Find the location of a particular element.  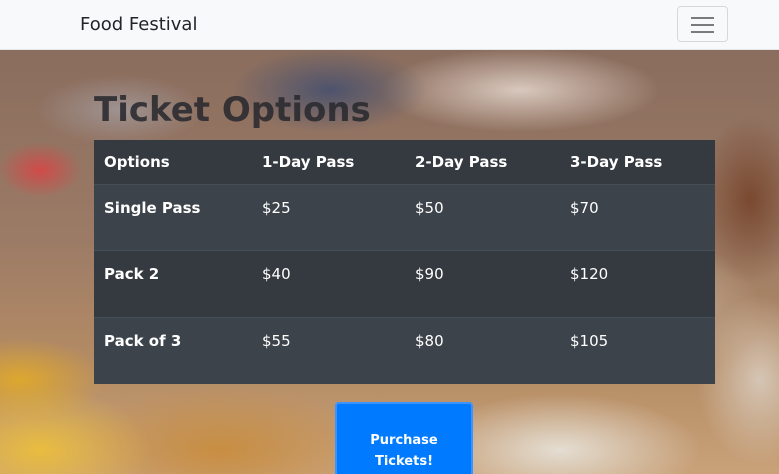

price-cell: $90 is located at coordinates (482, 284).